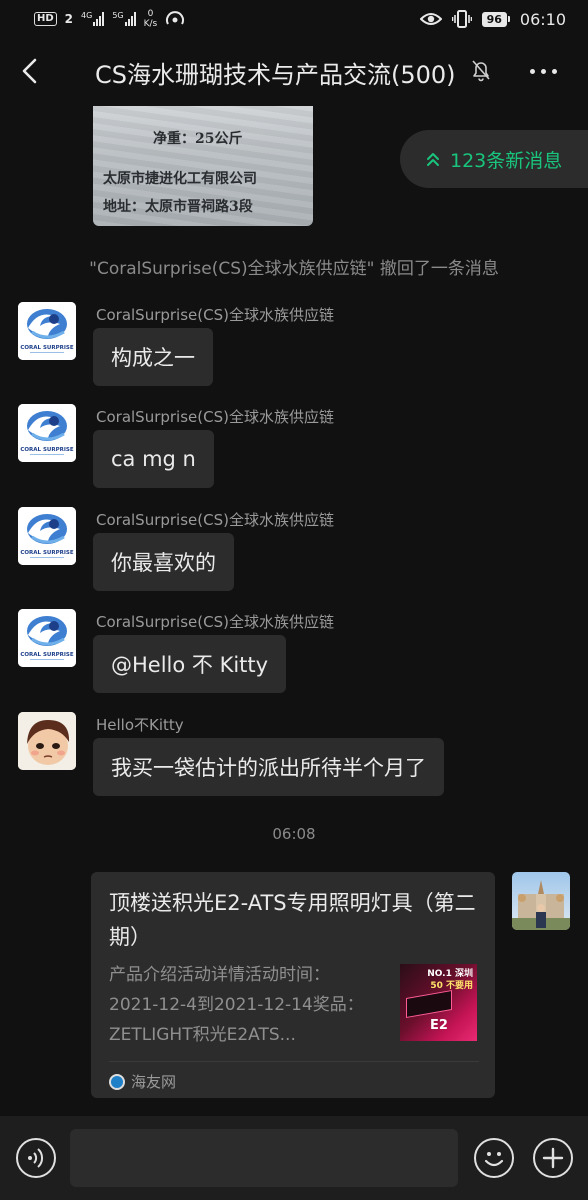 The width and height of the screenshot is (588, 1200). What do you see at coordinates (294, 269) in the screenshot?
I see `recall-notice: "CoralSurprise(CS)全球水族供应链" 撤回了一条消息` at bounding box center [294, 269].